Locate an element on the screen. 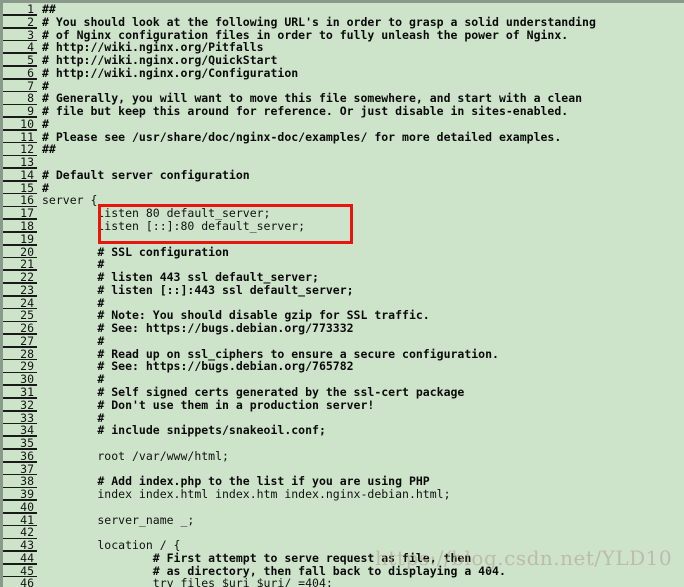 This screenshot has width=684, height=587. code-line-text: server_name _; is located at coordinates (118, 519).